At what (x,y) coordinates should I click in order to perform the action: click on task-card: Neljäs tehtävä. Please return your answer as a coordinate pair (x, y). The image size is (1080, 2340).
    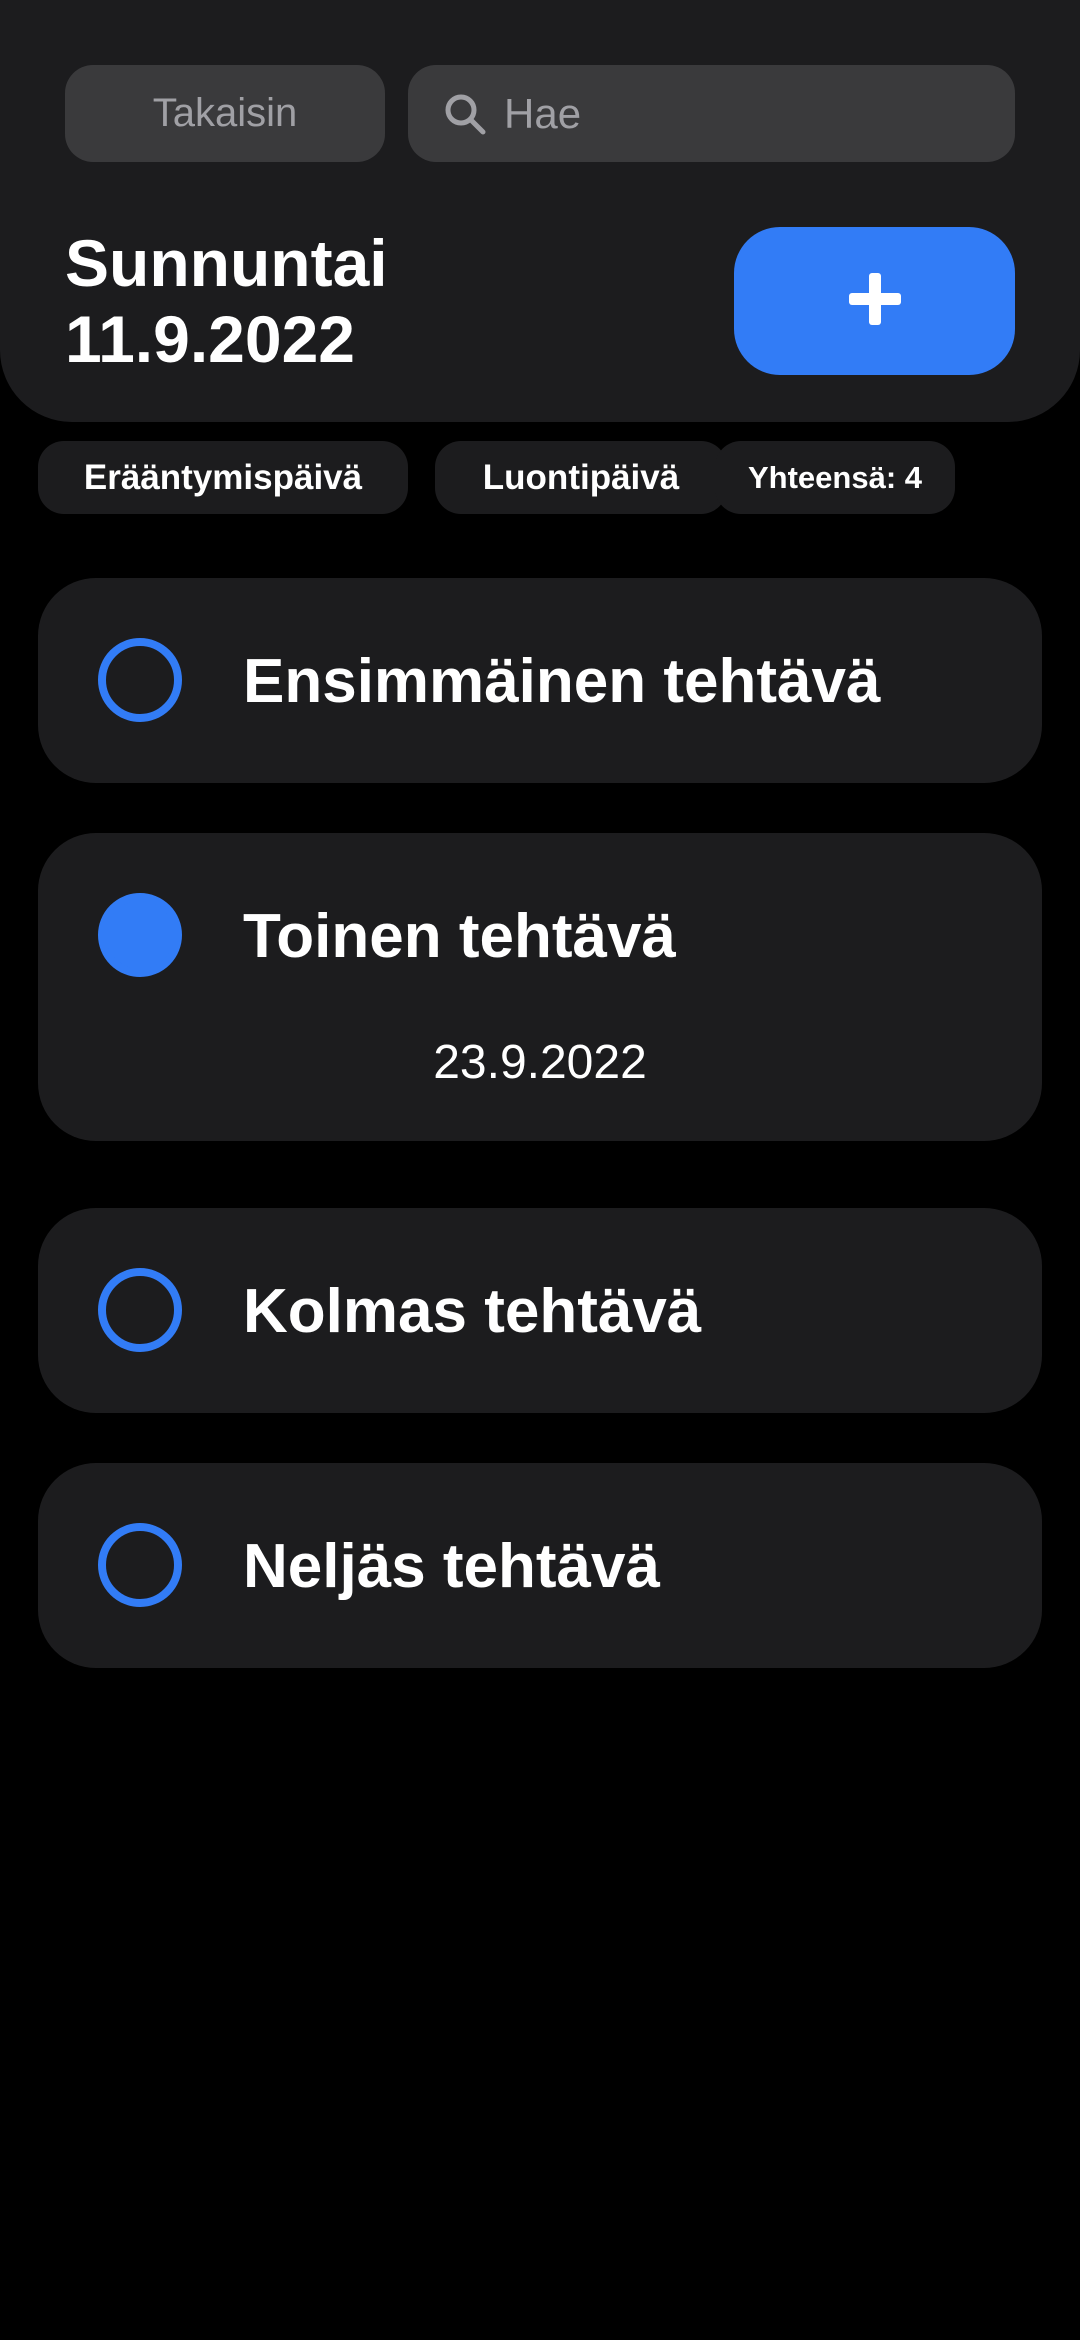
    Looking at the image, I should click on (540, 1565).